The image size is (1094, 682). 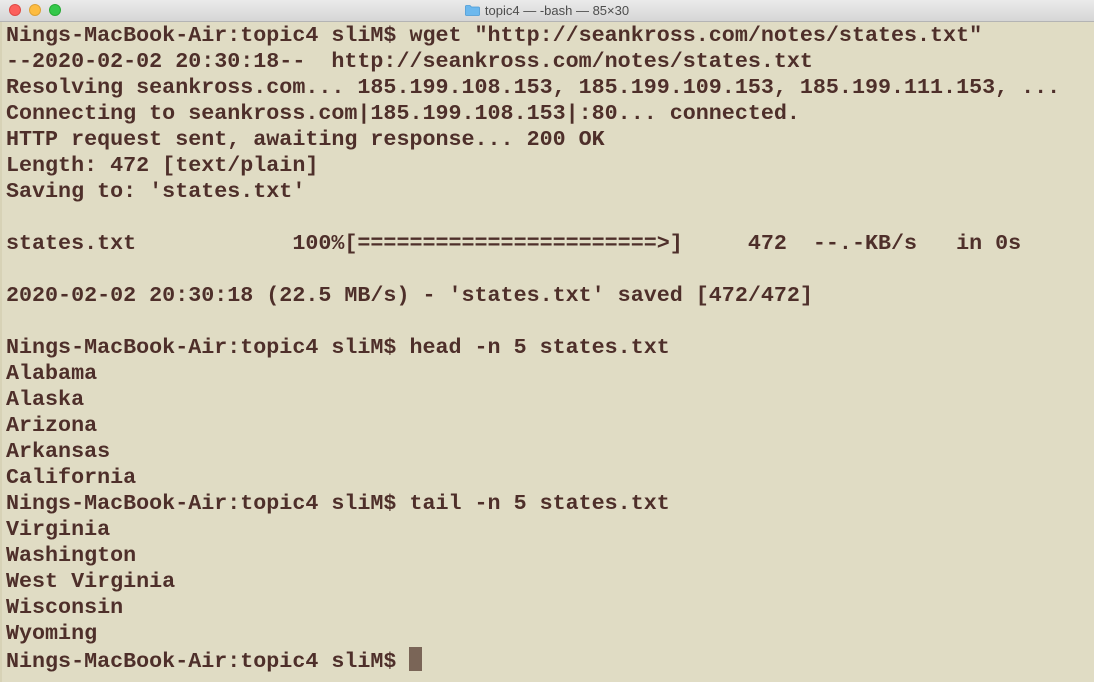 I want to click on terminal-line: Arizona, so click(x=52, y=425).